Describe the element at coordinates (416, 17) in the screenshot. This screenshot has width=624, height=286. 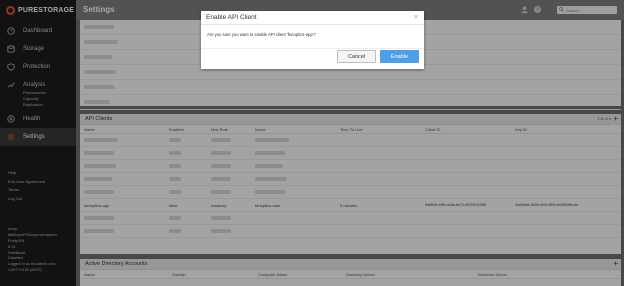
I see `close-icon: ×` at that location.